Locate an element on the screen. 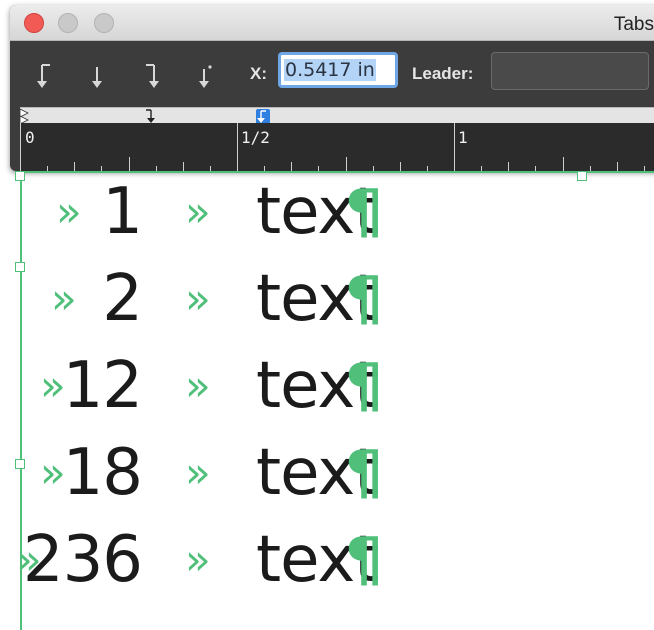 This screenshot has width=654, height=630. zoom-button is located at coordinates (104, 23).